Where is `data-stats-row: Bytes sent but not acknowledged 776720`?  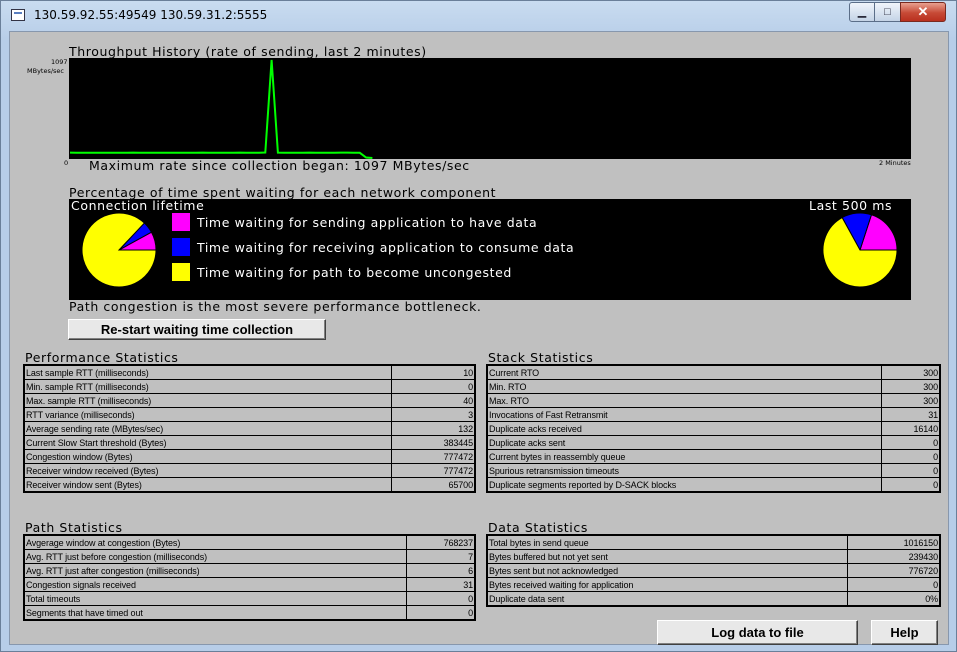 data-stats-row: Bytes sent but not acknowledged 776720 is located at coordinates (713, 570).